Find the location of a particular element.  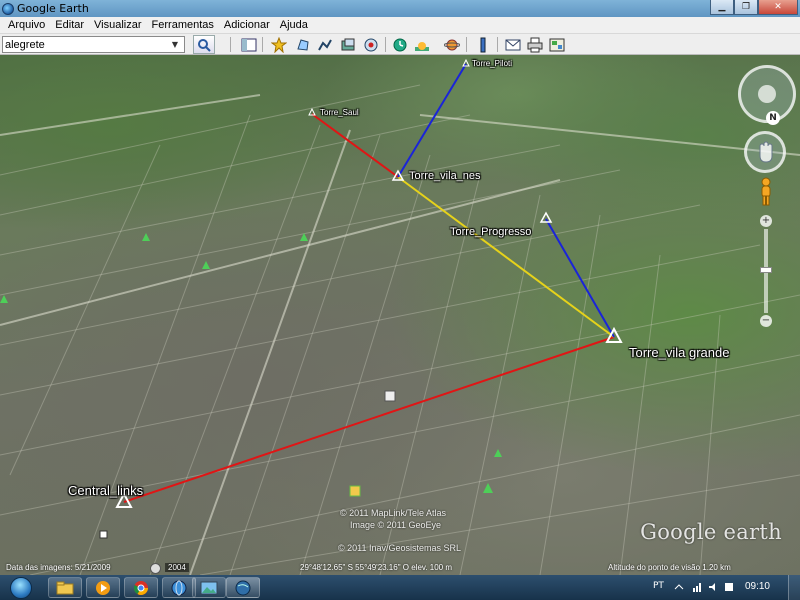

sidebar-toggle-button is located at coordinates (248, 44).